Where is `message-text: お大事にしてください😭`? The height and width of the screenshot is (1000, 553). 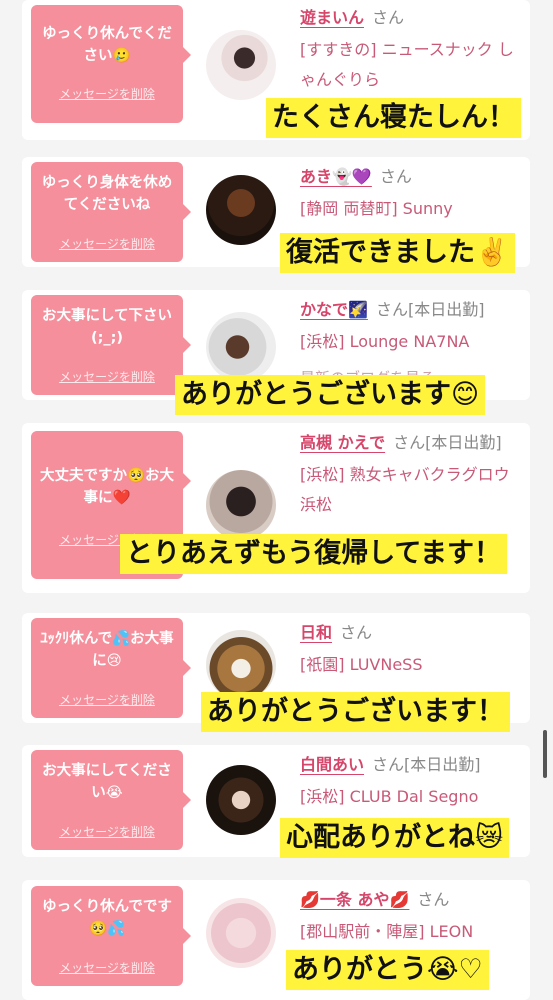 message-text: お大事にしてください😭 is located at coordinates (107, 782).